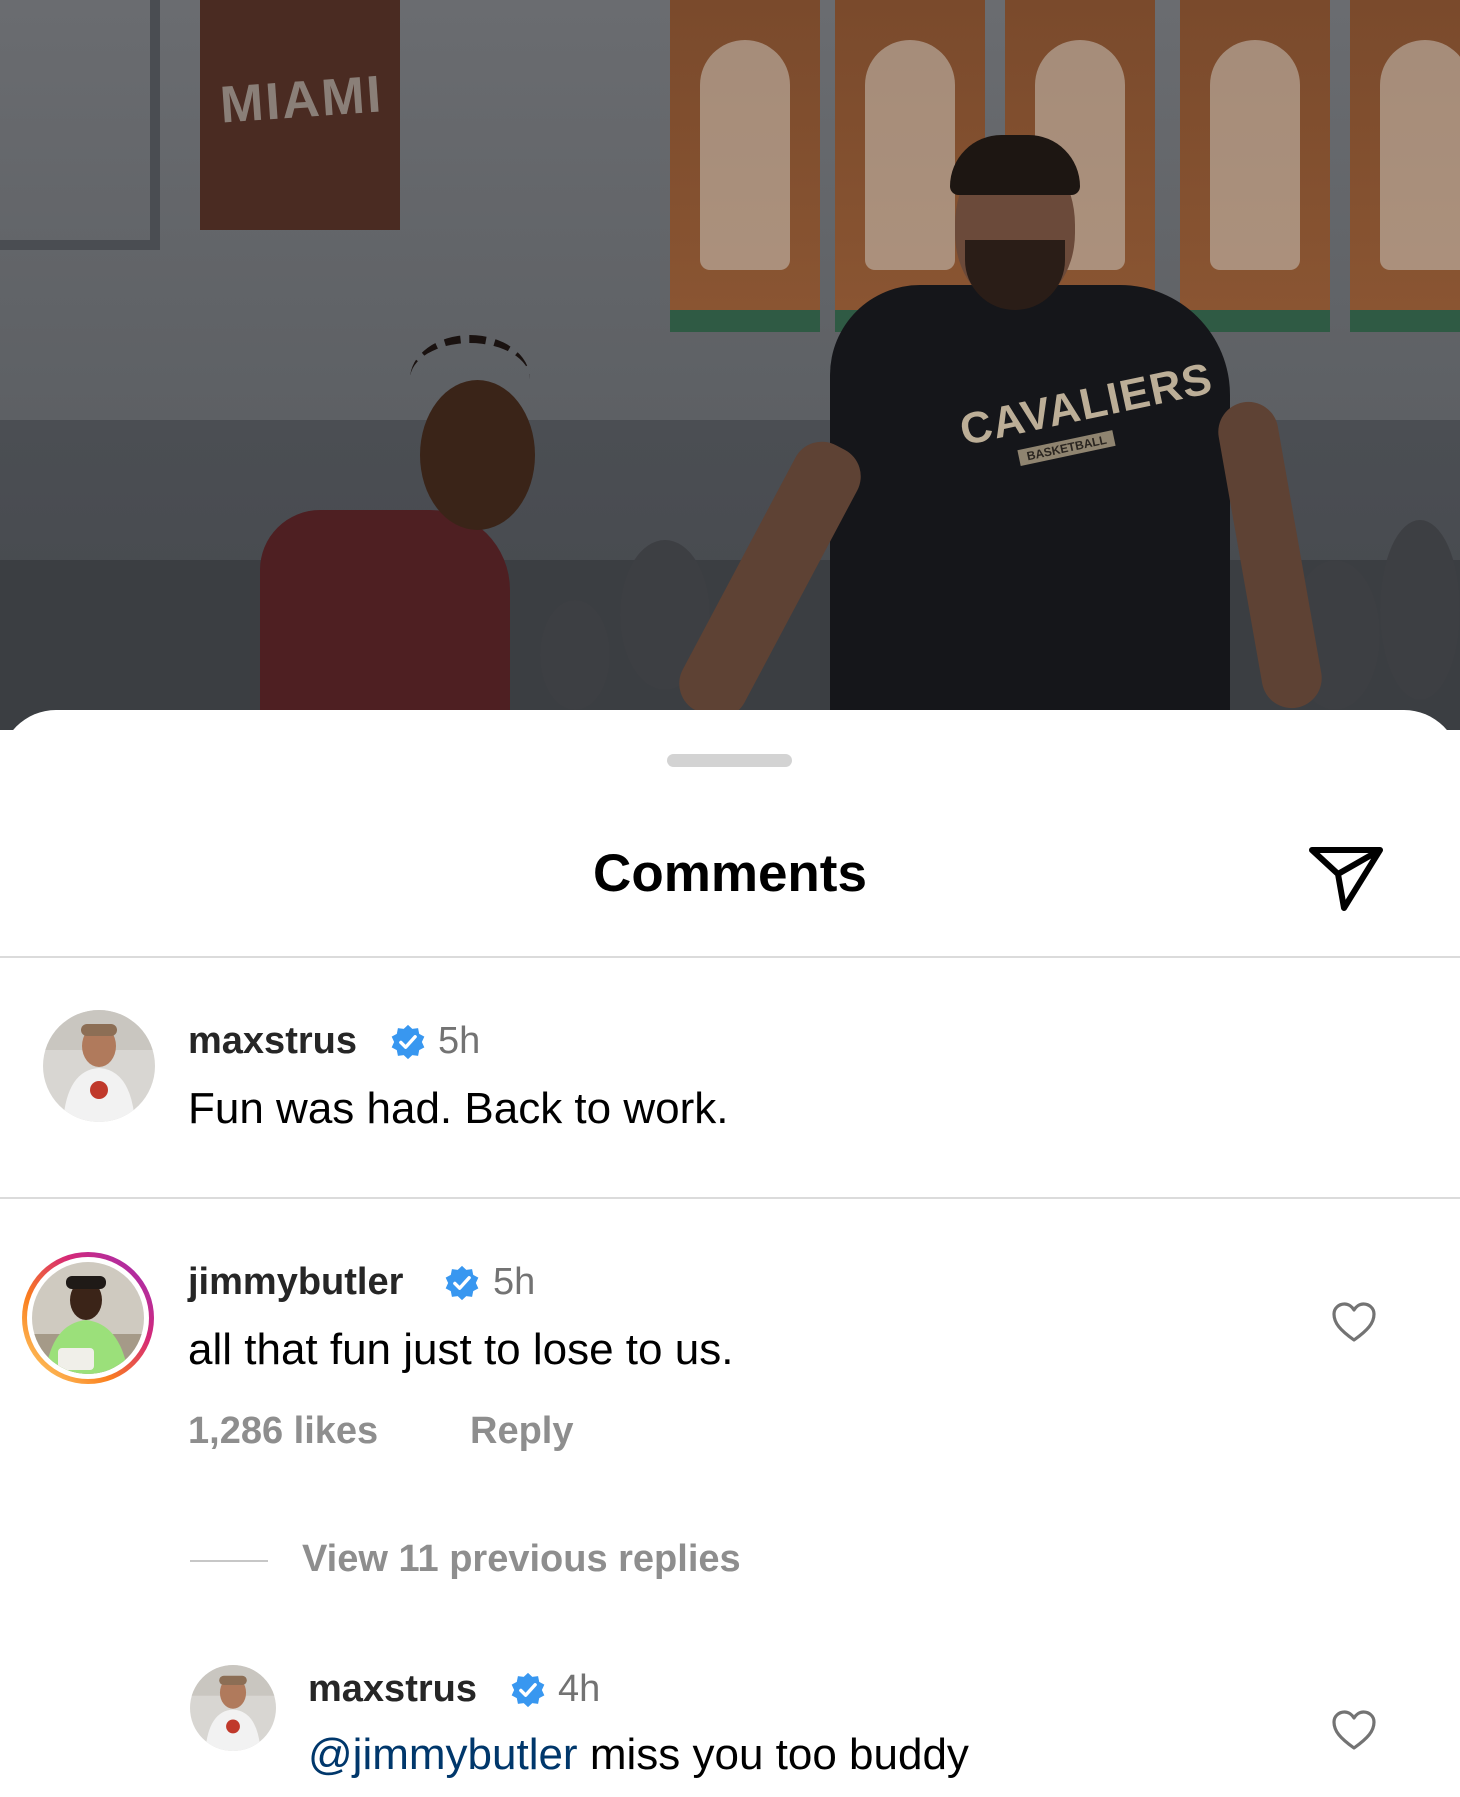 This screenshot has width=1460, height=1797. Describe the element at coordinates (461, 1349) in the screenshot. I see `comment-text: all that fun just to lose to us.` at that location.